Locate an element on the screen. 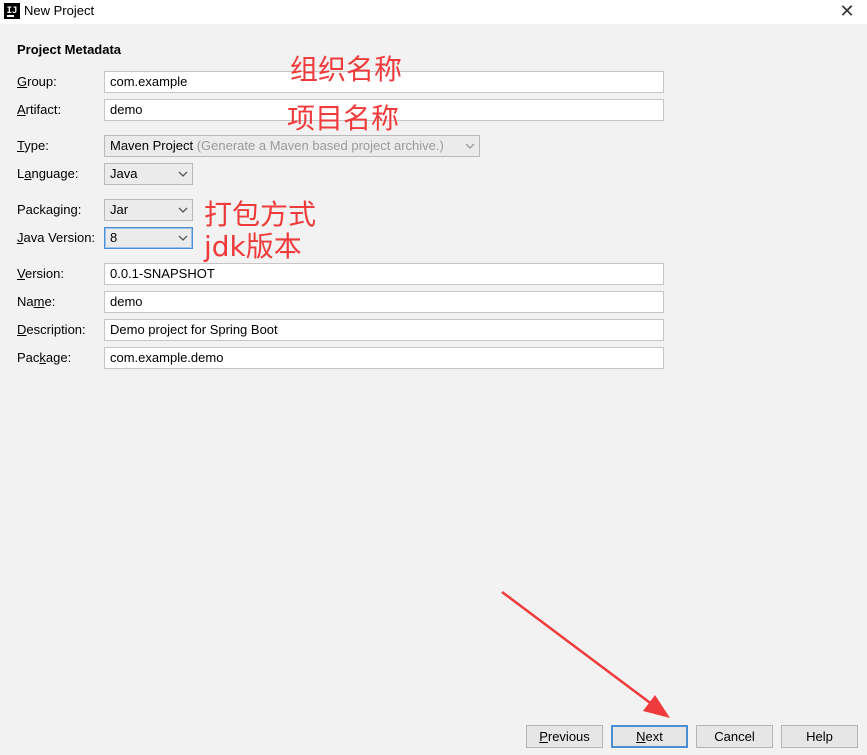  next-button: Next is located at coordinates (649, 736).